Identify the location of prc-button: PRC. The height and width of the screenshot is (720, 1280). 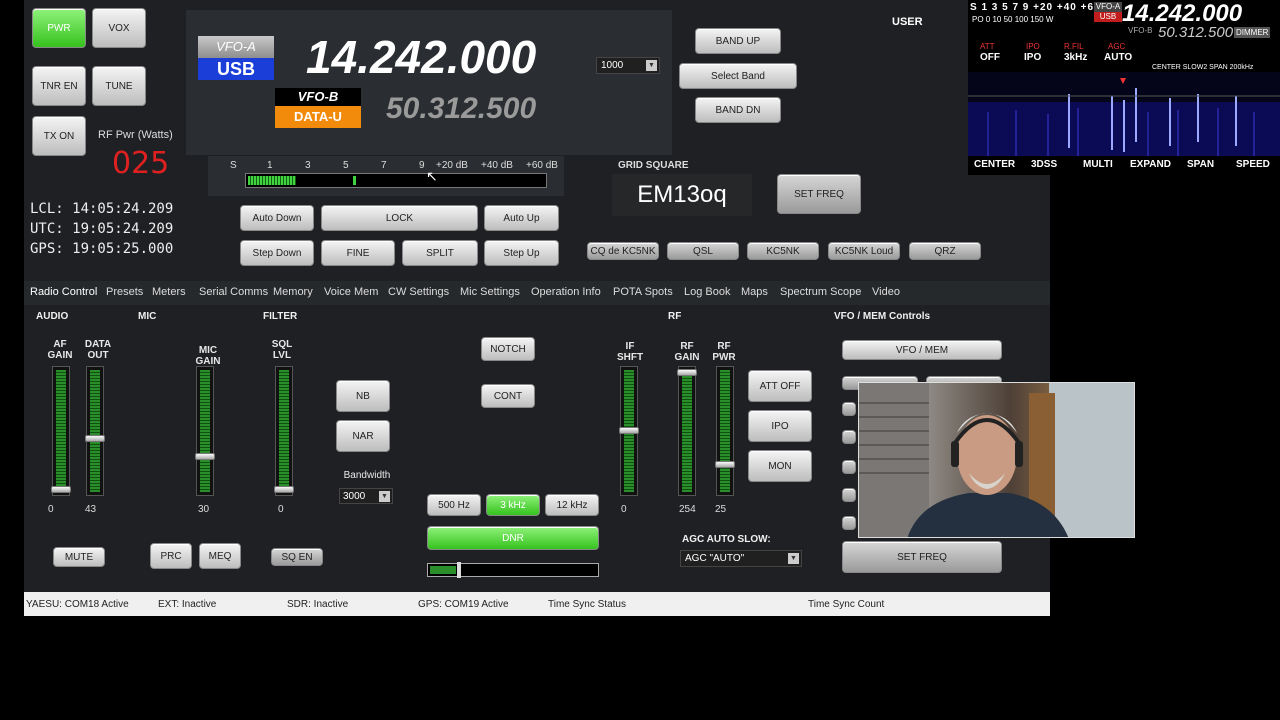
(171, 556).